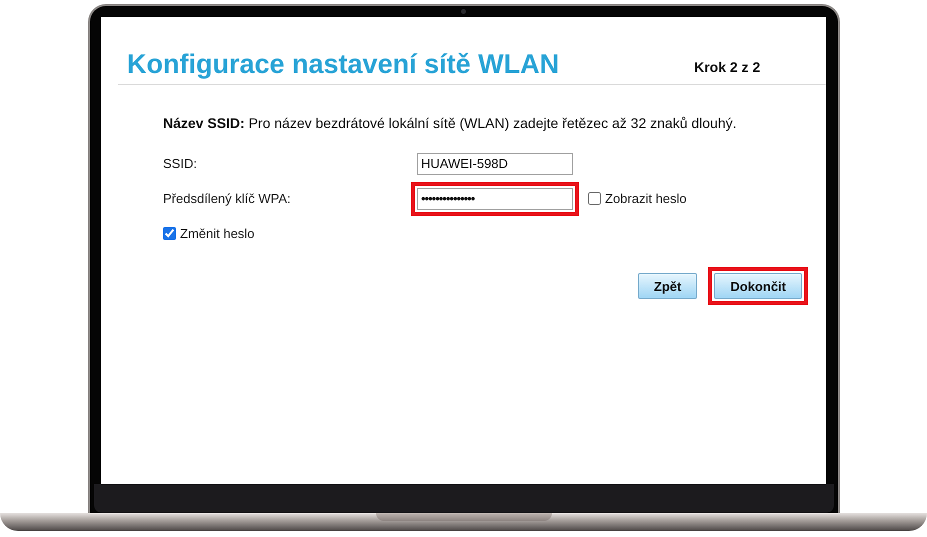 The image size is (927, 537). What do you see at coordinates (217, 233) in the screenshot?
I see `checkbox-label: Změnit heslo` at bounding box center [217, 233].